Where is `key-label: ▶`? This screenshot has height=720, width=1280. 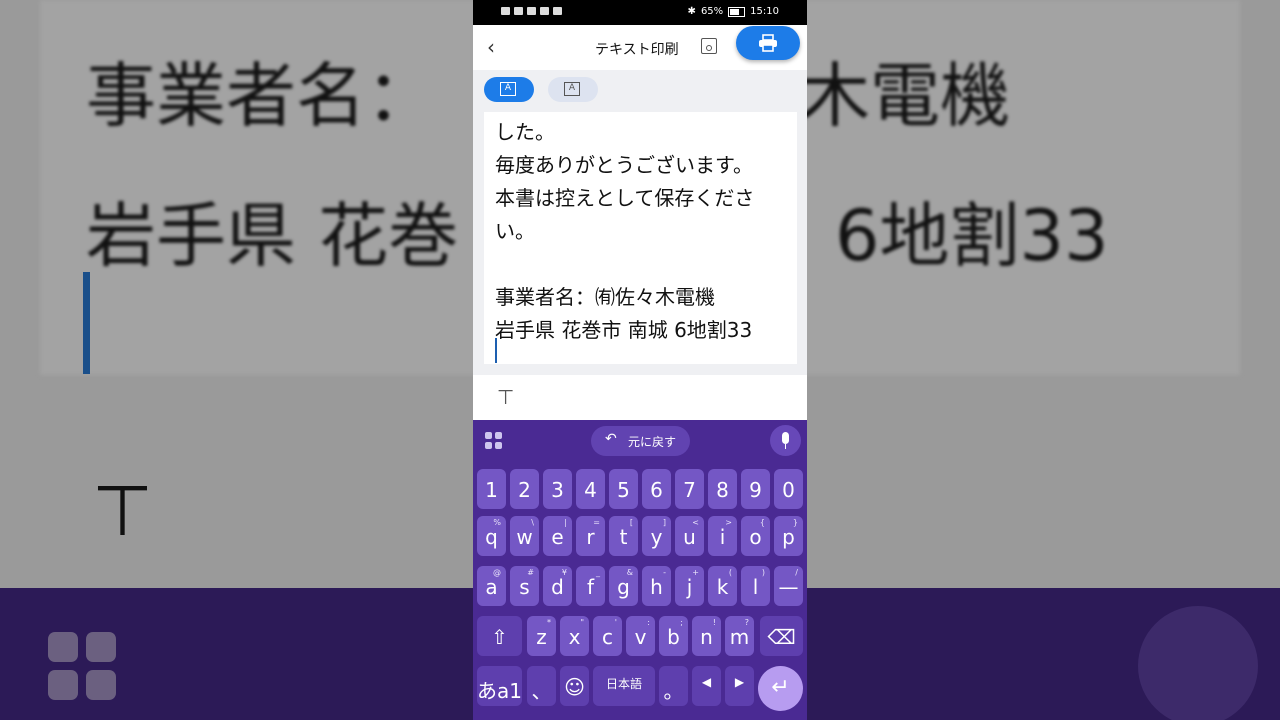
key-label: ▶ is located at coordinates (739, 682).